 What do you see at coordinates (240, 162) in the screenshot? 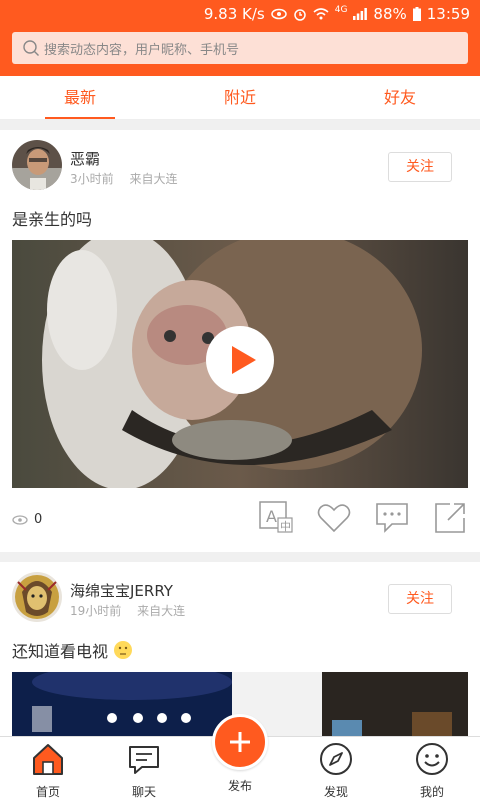
I see `post-header: 恶霸 3小时前 来自大连 关注` at bounding box center [240, 162].